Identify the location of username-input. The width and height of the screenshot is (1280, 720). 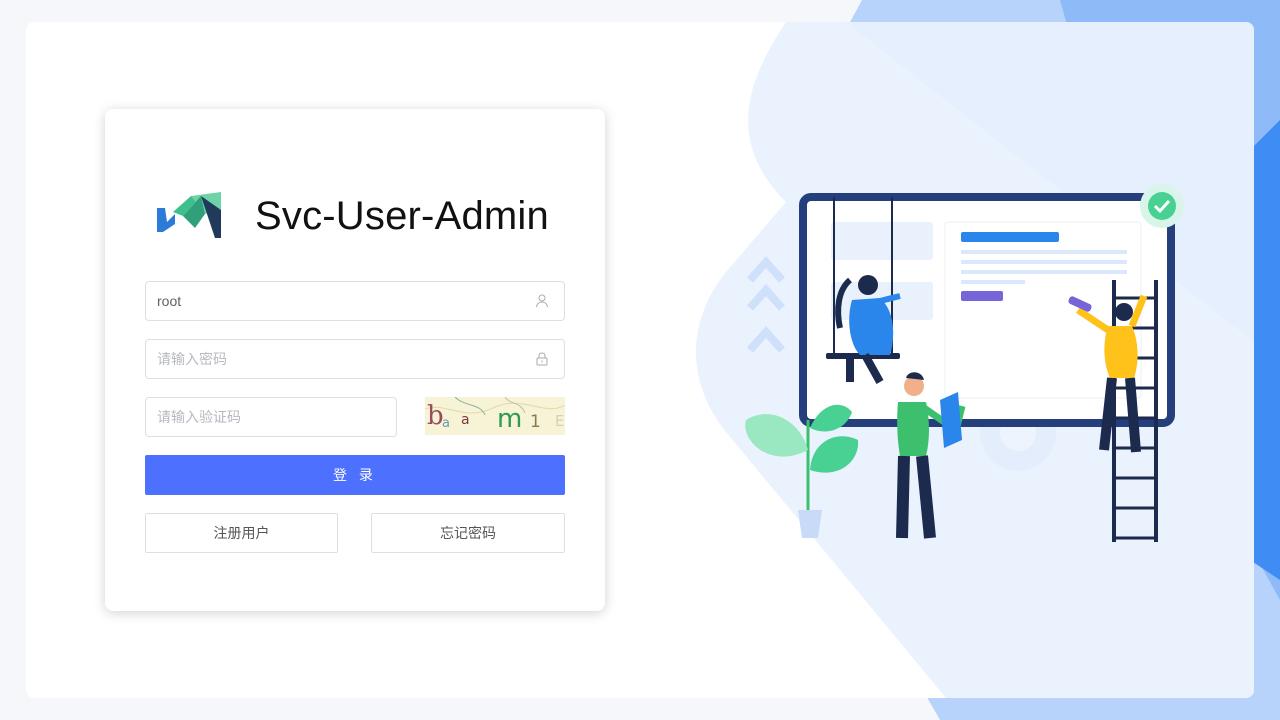
(355, 301).